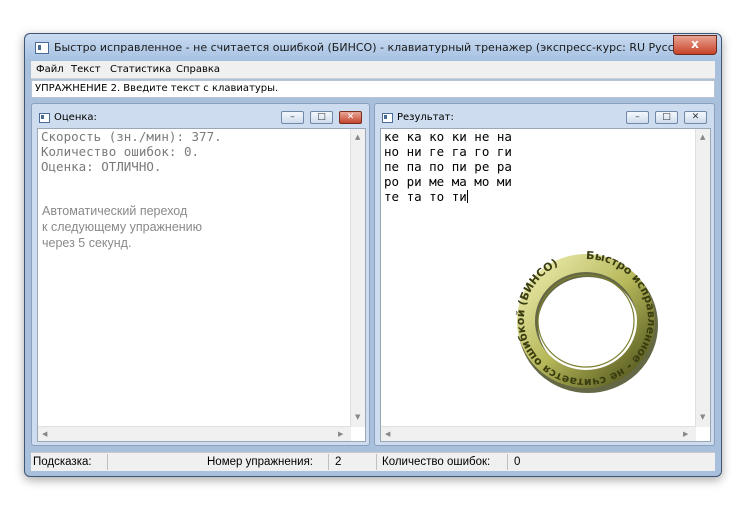 The height and width of the screenshot is (524, 750). I want to click on hint-label: Подсказка:, so click(62, 462).